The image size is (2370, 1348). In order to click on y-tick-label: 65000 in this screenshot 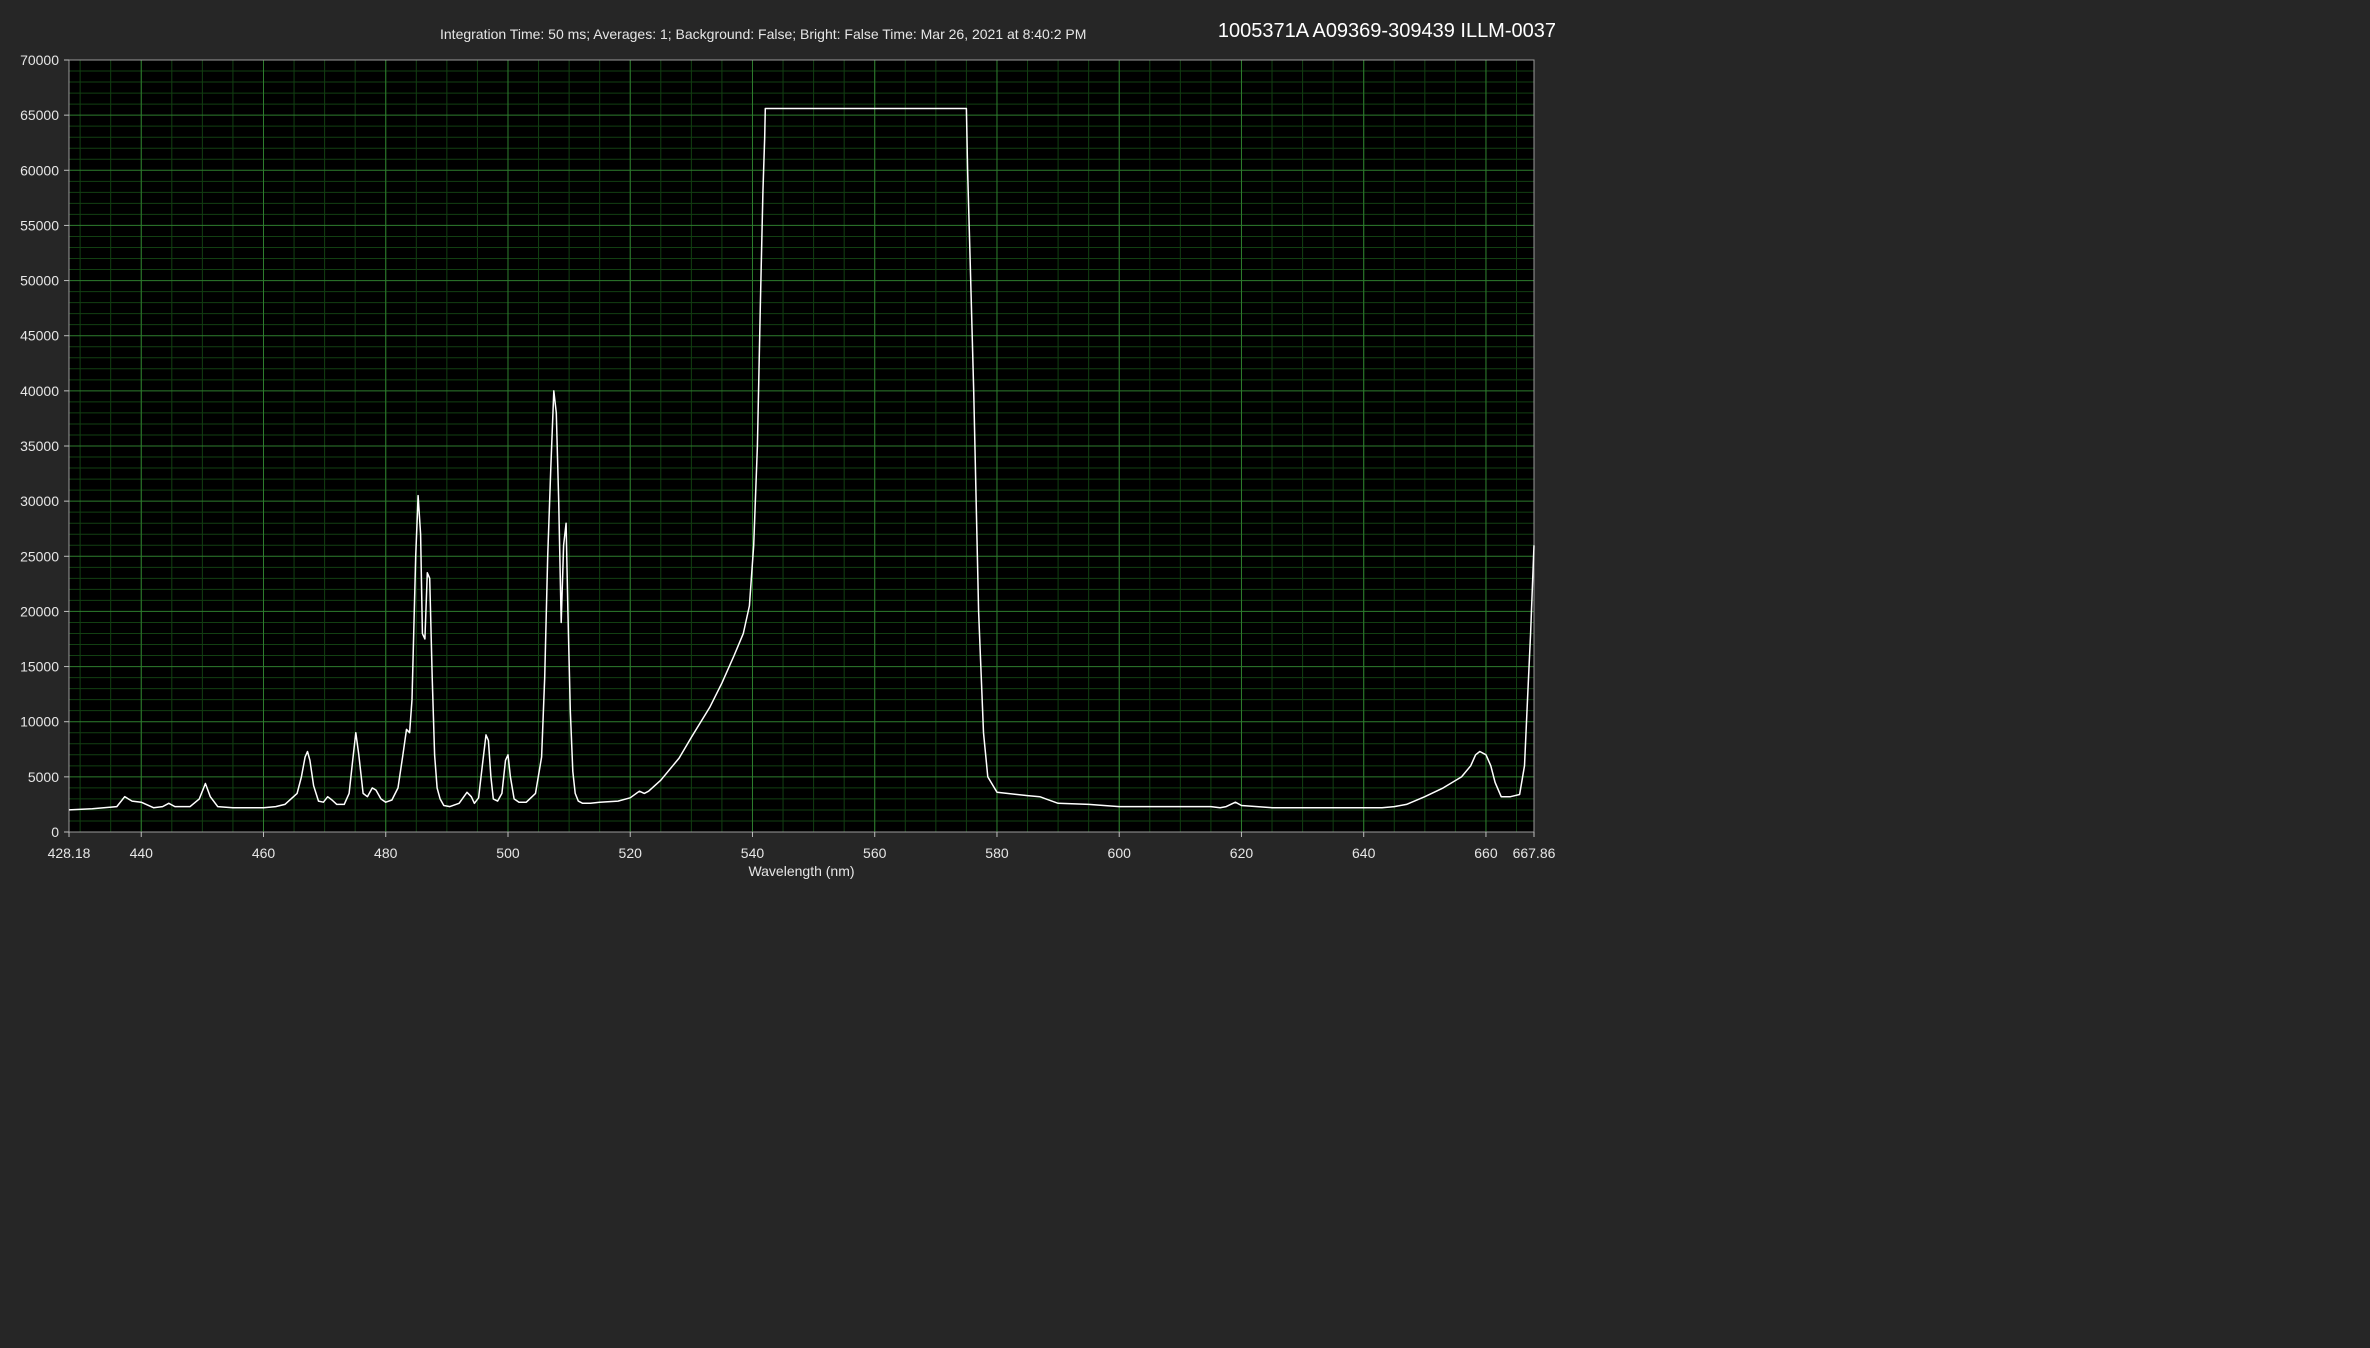, I will do `click(39, 115)`.